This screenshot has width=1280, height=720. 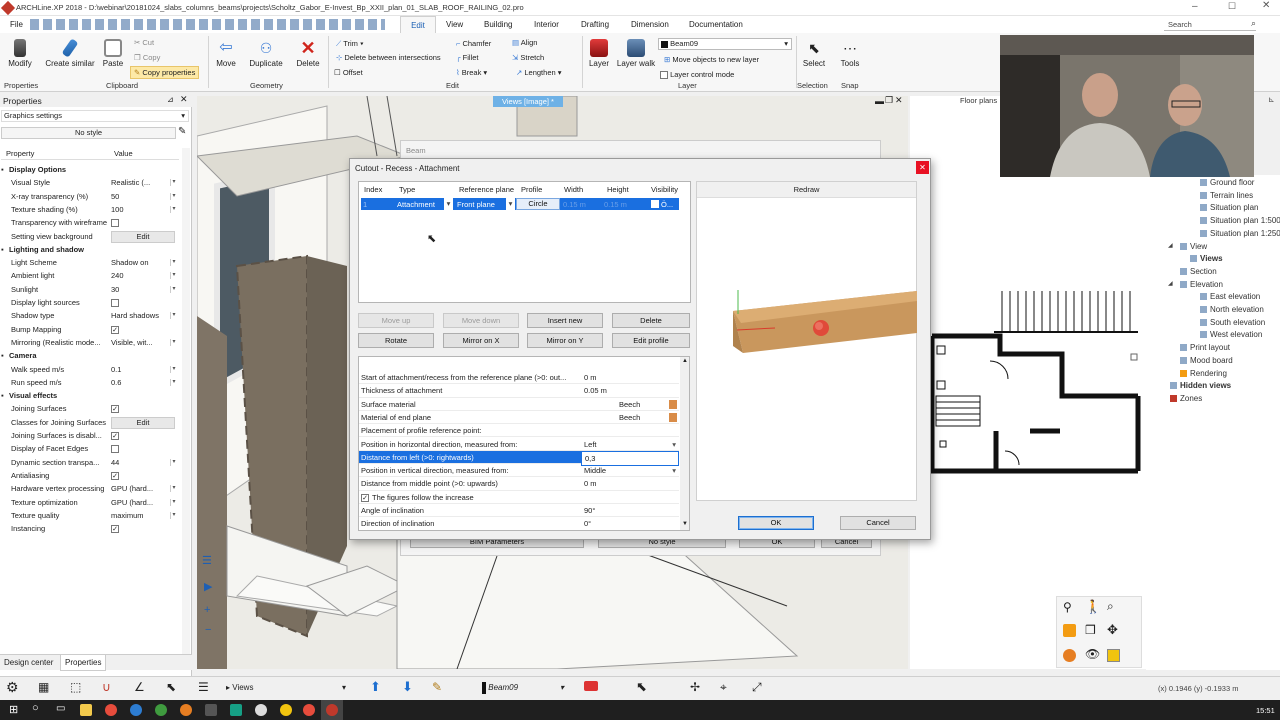 What do you see at coordinates (60, 708) in the screenshot?
I see `task-view-icon: ▭` at bounding box center [60, 708].